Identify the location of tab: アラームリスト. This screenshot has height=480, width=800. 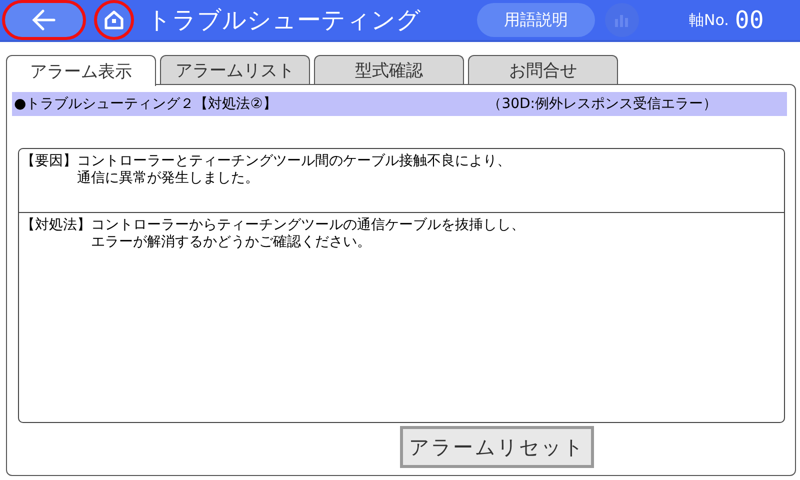
(235, 69).